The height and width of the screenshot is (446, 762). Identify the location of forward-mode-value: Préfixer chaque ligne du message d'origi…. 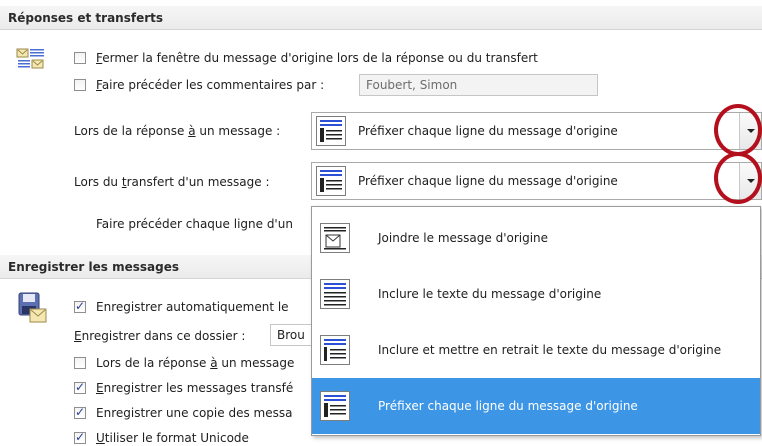
(488, 181).